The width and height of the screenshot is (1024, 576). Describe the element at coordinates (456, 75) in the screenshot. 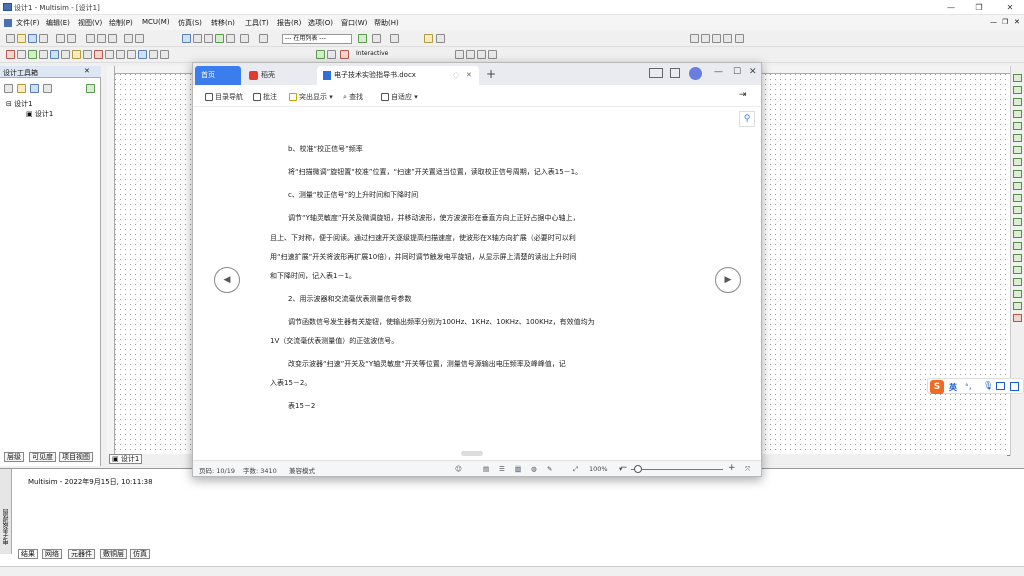

I see `tab-bubble-icon: ◌` at that location.